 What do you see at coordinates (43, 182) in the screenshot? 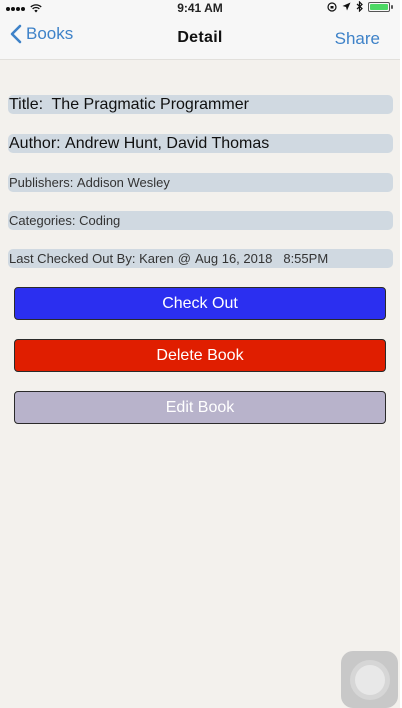
I see `publishers-label: Publishers:` at bounding box center [43, 182].